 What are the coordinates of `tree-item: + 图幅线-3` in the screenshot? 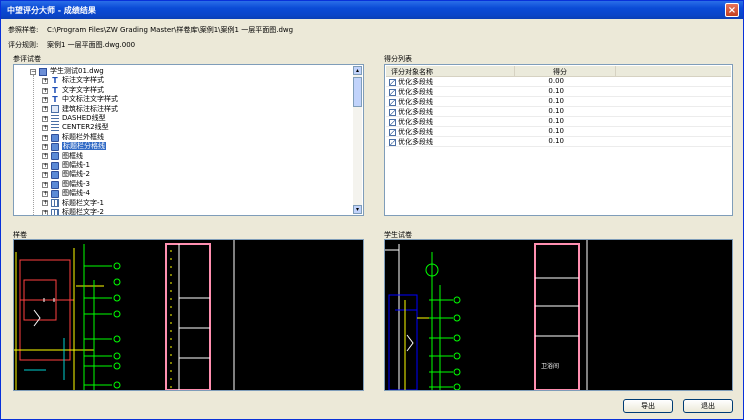 It's located at (66, 184).